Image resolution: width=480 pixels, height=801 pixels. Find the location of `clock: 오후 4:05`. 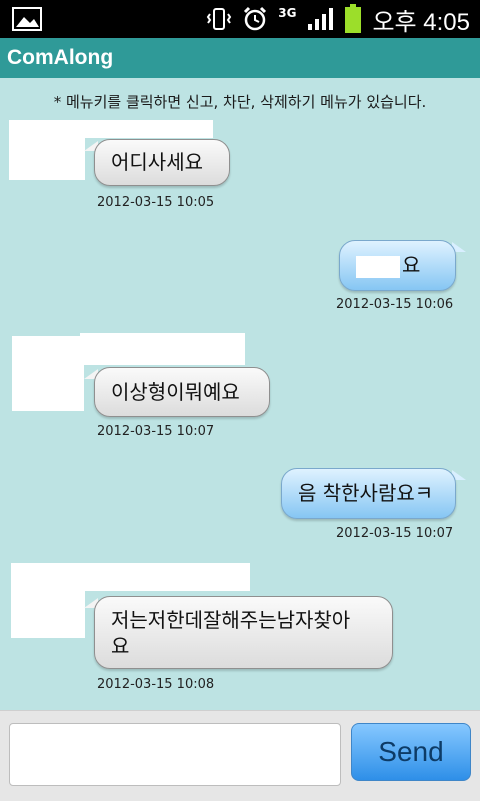

clock: 오후 4:05 is located at coordinates (421, 22).